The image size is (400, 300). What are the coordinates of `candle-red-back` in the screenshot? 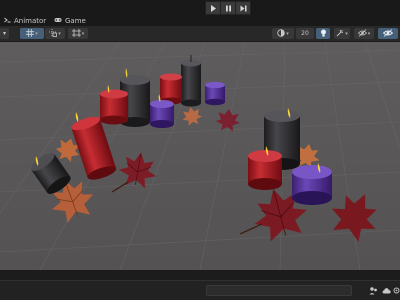 It's located at (171, 89).